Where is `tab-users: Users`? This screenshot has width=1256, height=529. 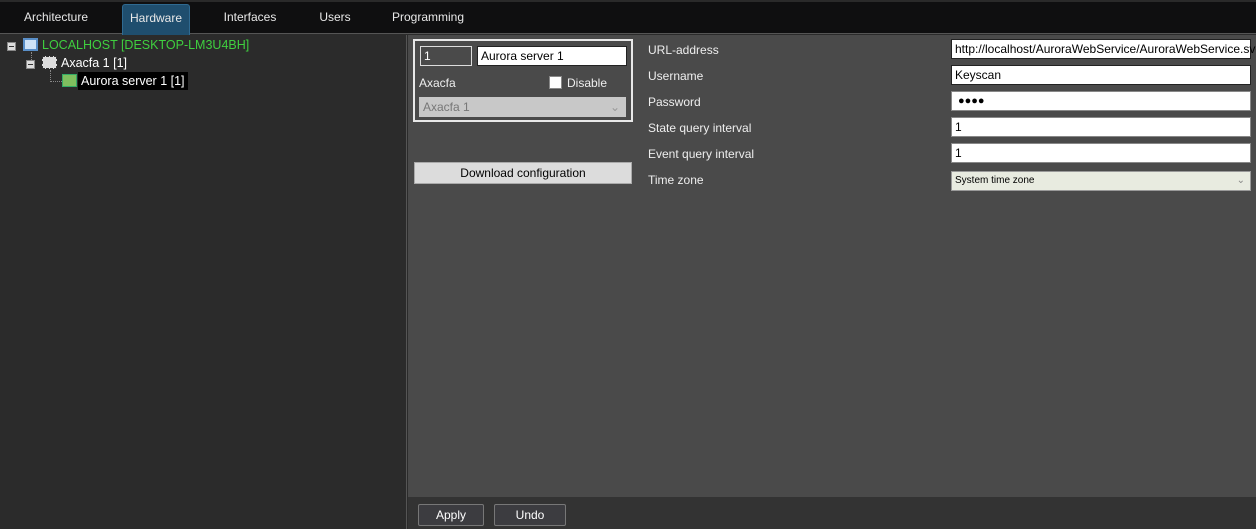
tab-users: Users is located at coordinates (335, 20).